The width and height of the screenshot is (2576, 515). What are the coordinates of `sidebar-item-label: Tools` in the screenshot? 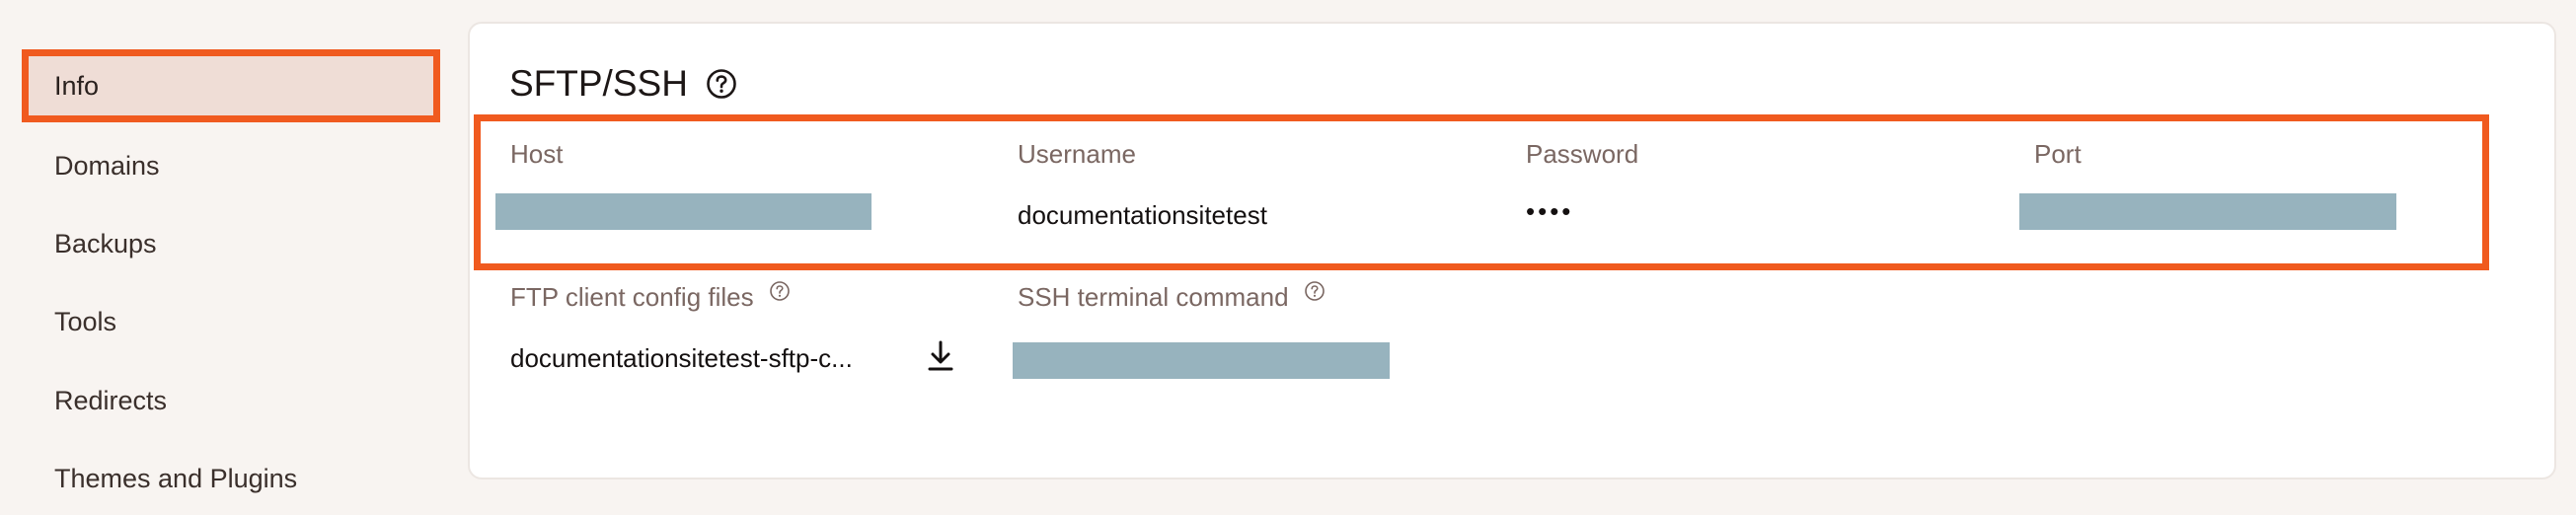 It's located at (86, 321).